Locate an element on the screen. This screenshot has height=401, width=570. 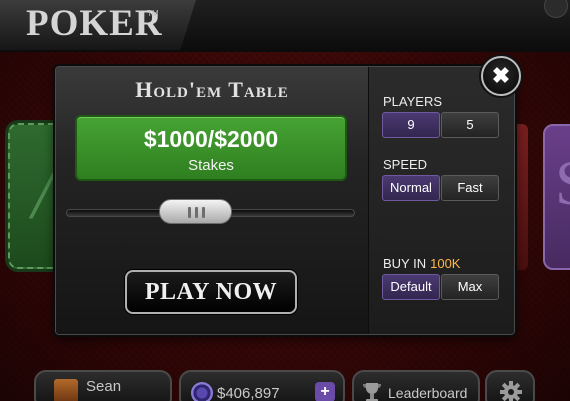
logo-trademark: TM is located at coordinates (153, 13).